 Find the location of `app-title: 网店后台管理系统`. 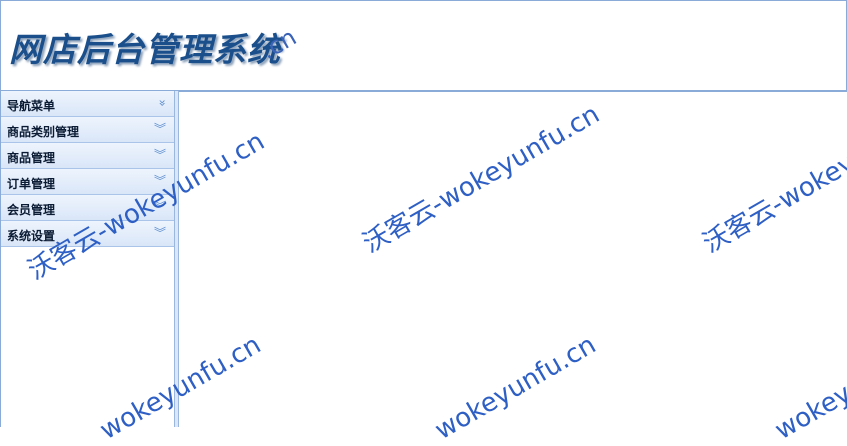

app-title: 网店后台管理系统 is located at coordinates (145, 49).